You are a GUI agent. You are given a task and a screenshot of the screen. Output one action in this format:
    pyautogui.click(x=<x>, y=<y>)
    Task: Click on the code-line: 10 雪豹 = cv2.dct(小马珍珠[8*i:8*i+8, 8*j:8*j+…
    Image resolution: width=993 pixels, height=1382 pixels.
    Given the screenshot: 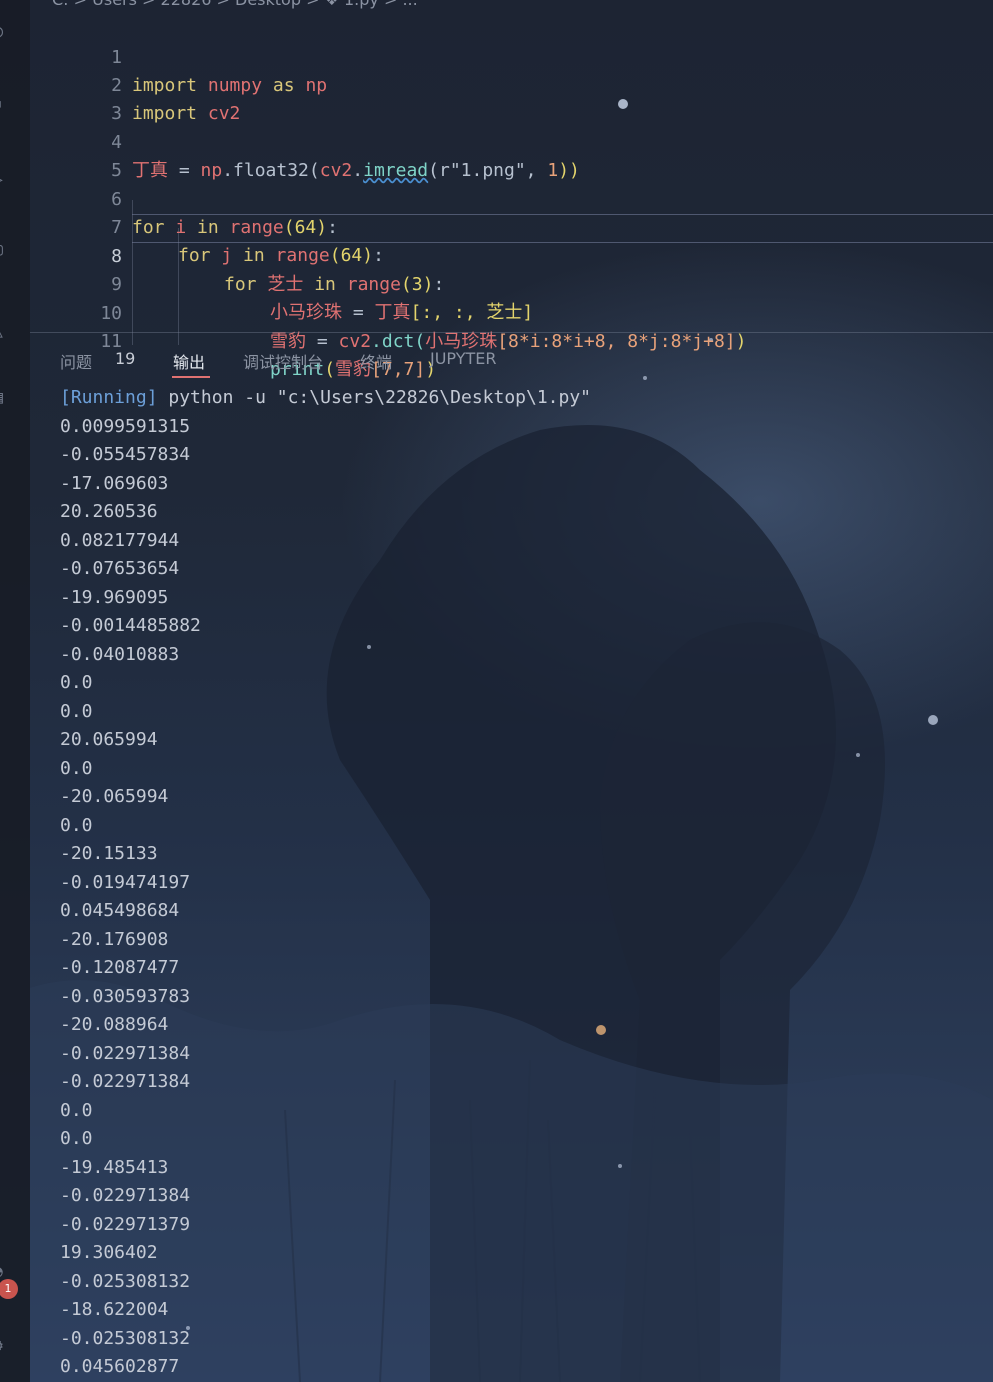 What is the action you would take?
    pyautogui.click(x=511, y=312)
    